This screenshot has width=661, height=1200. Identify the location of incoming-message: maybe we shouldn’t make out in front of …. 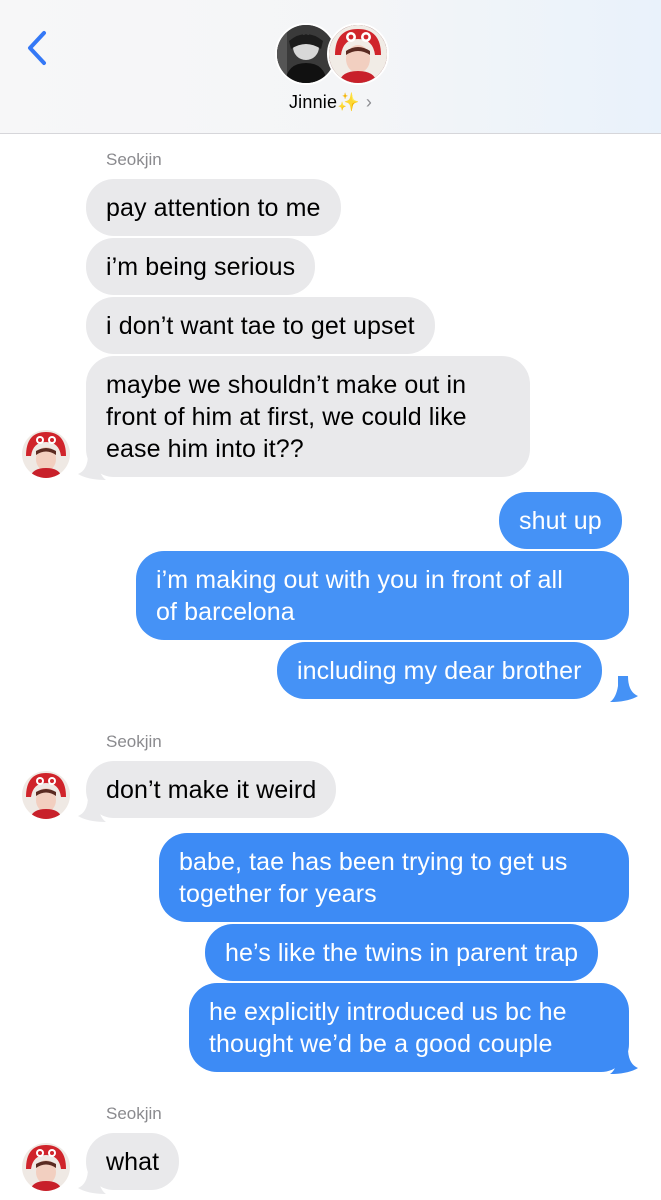
(308, 416).